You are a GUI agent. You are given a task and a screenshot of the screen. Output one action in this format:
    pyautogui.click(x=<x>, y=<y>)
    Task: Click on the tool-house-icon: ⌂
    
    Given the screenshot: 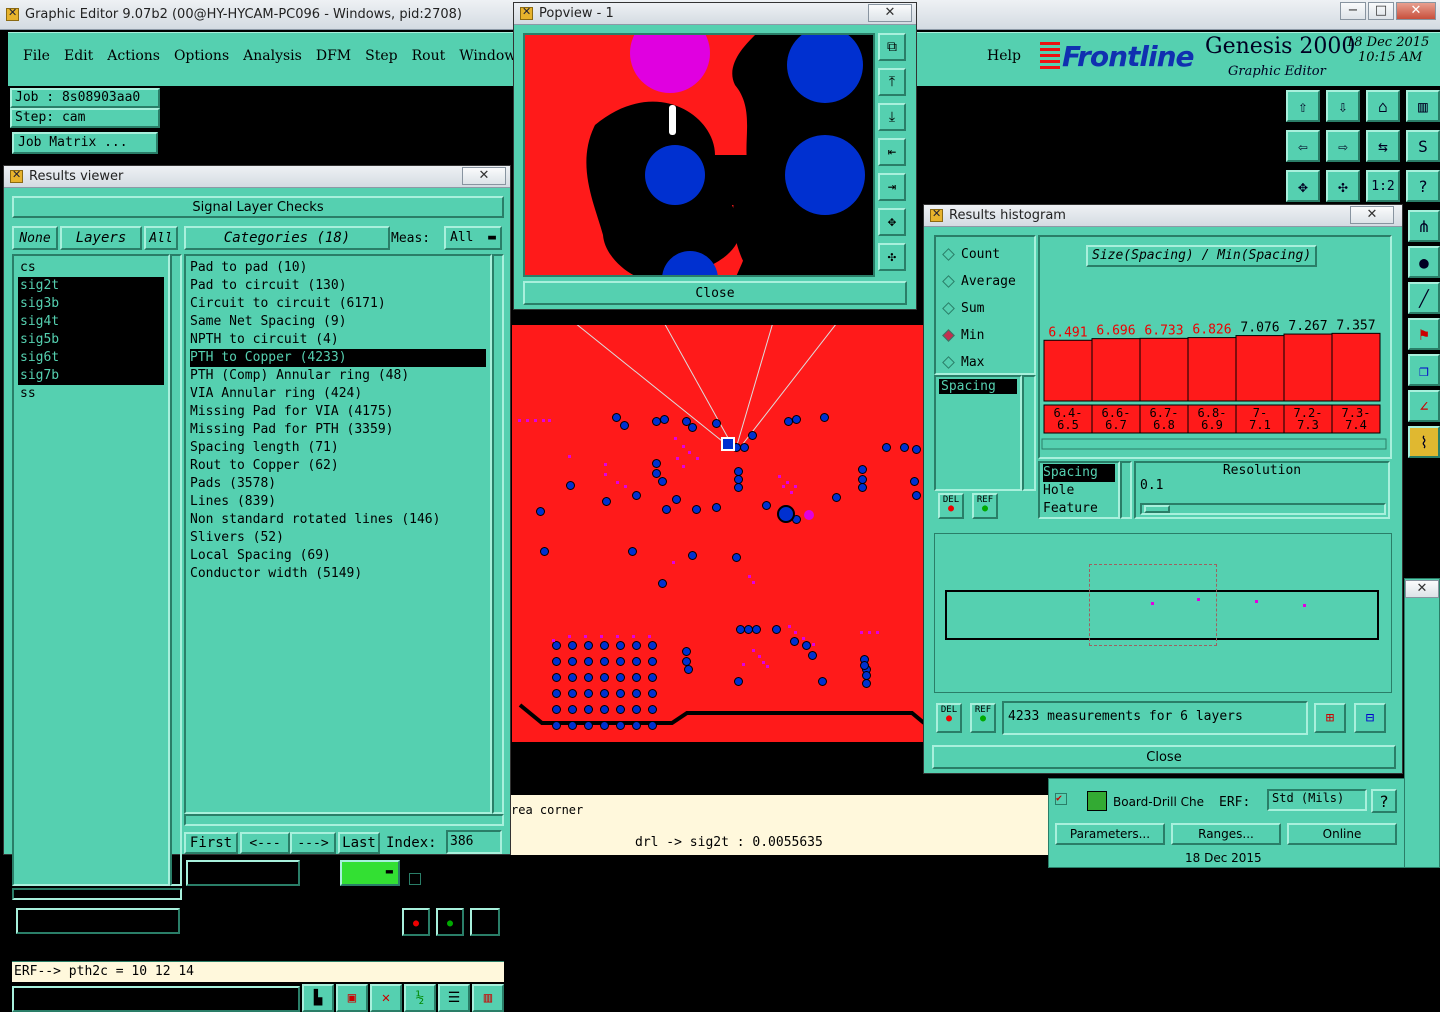 What is the action you would take?
    pyautogui.click(x=1383, y=106)
    